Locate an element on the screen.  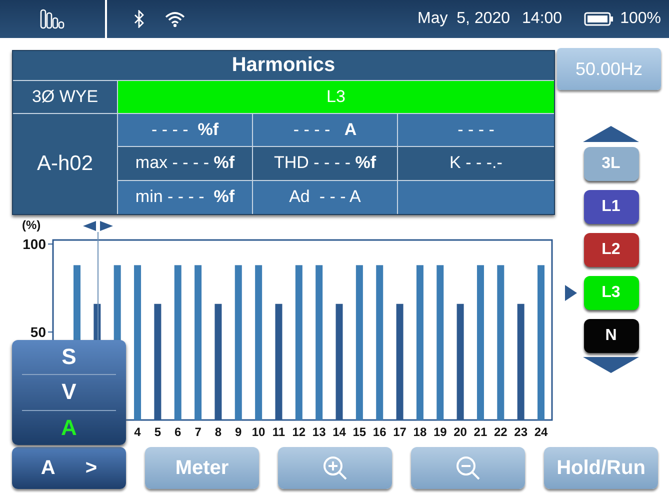
phase-button: N is located at coordinates (611, 336).